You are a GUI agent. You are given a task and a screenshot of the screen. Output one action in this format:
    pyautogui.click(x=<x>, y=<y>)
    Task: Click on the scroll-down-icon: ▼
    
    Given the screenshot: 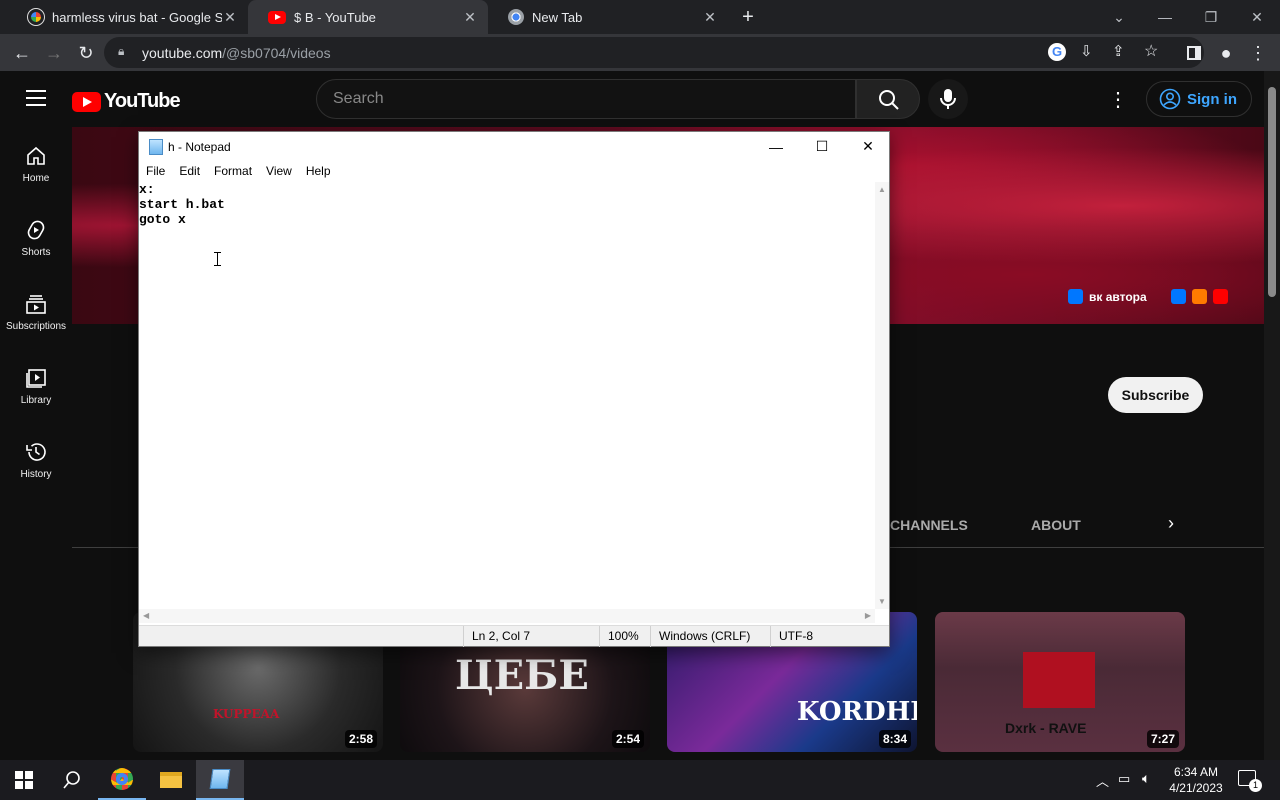 What is the action you would take?
    pyautogui.click(x=882, y=601)
    